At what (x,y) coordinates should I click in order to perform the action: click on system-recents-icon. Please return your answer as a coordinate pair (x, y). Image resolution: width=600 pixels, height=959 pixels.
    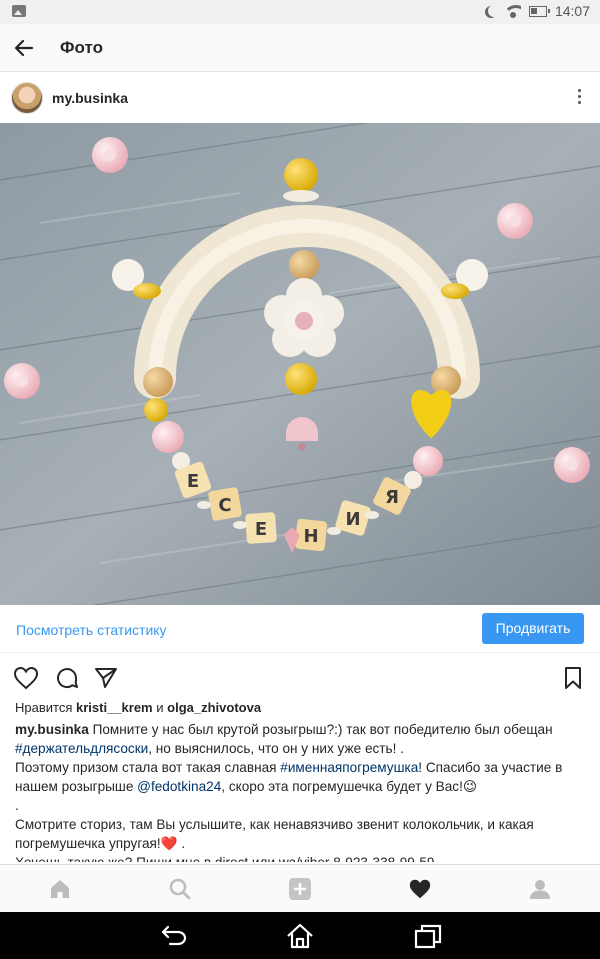
    Looking at the image, I should click on (428, 936).